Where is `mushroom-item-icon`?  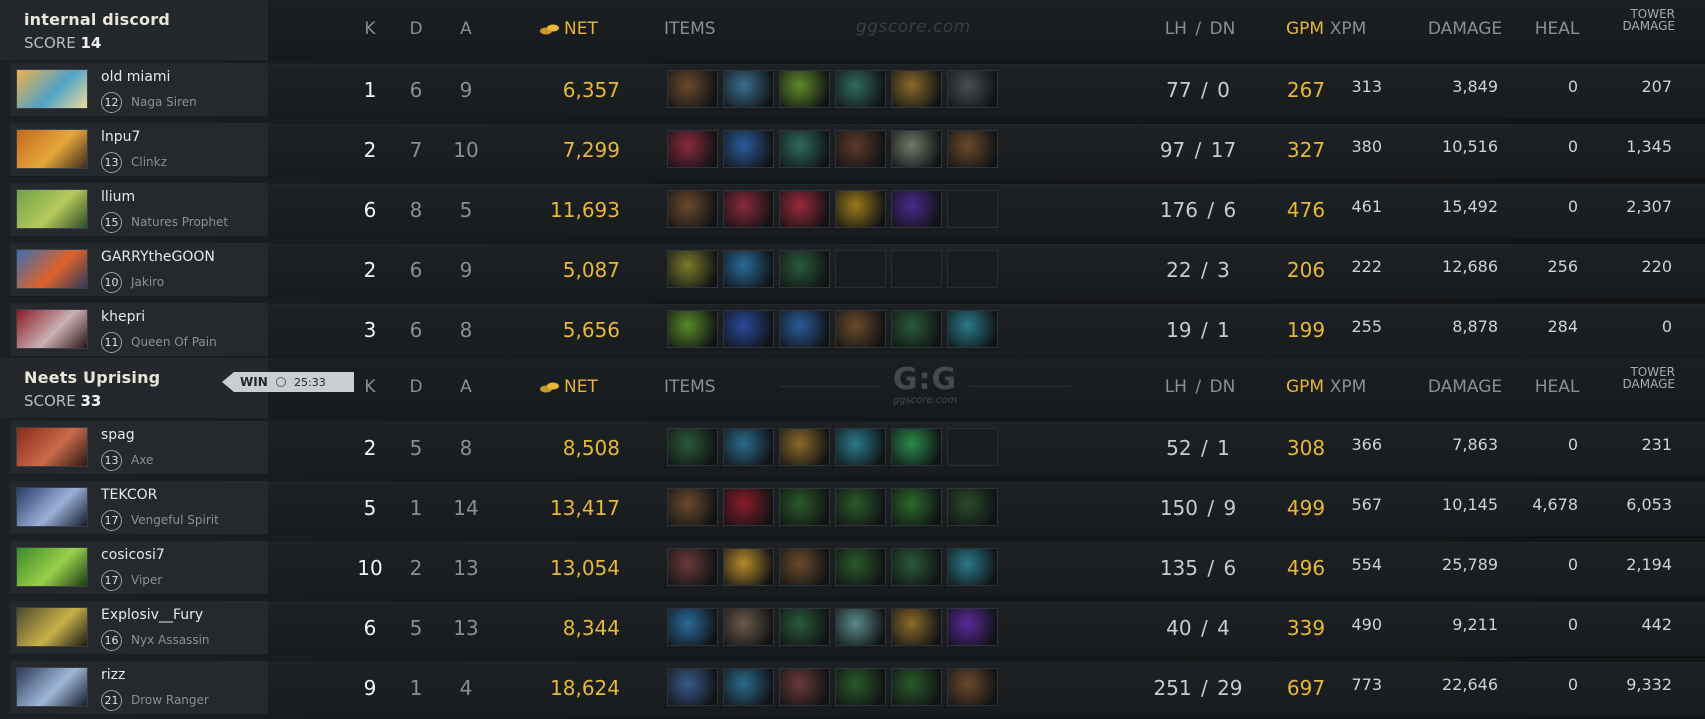
mushroom-item-icon is located at coordinates (916, 149).